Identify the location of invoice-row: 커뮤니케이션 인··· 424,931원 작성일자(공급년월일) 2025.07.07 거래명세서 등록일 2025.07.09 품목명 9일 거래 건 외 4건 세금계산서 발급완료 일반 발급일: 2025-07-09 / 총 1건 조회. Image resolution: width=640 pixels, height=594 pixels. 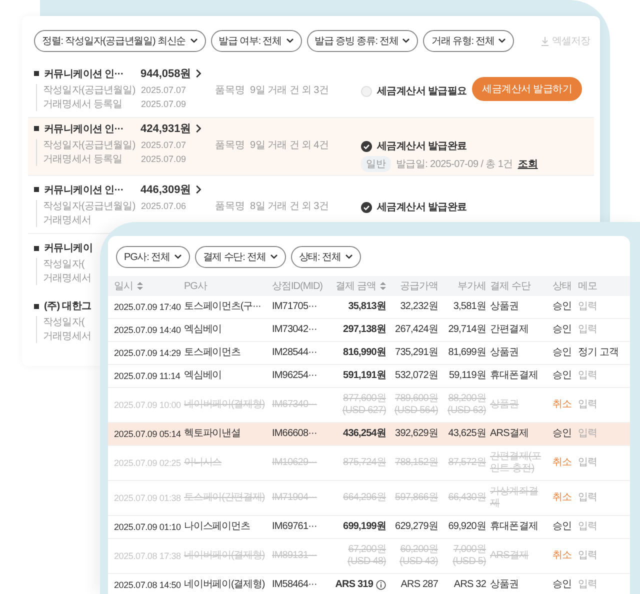
(311, 147).